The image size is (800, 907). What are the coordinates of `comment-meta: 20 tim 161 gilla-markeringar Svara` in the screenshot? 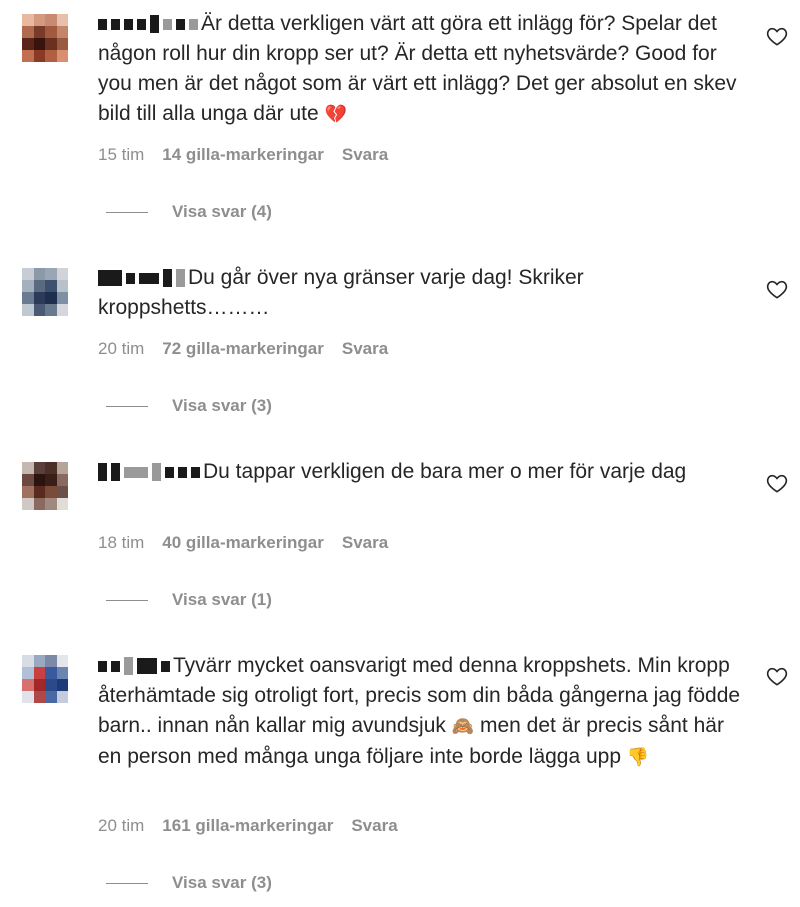 It's located at (248, 826).